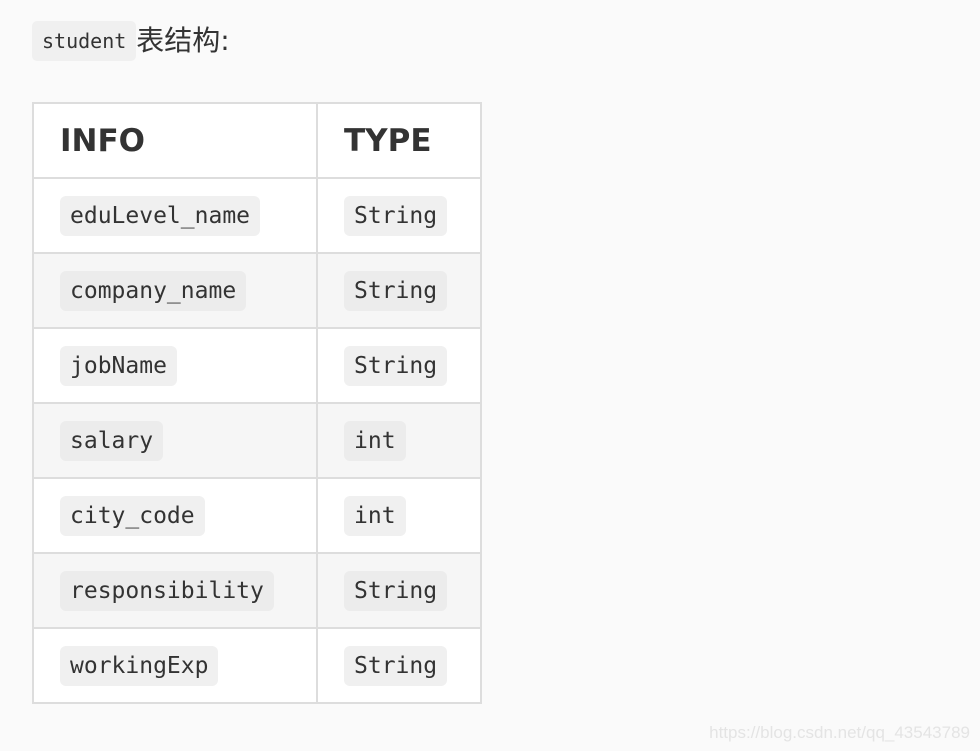 The height and width of the screenshot is (751, 980). Describe the element at coordinates (839, 732) in the screenshot. I see `watermark: https://blog.csdn.net/qq_43543789` at that location.